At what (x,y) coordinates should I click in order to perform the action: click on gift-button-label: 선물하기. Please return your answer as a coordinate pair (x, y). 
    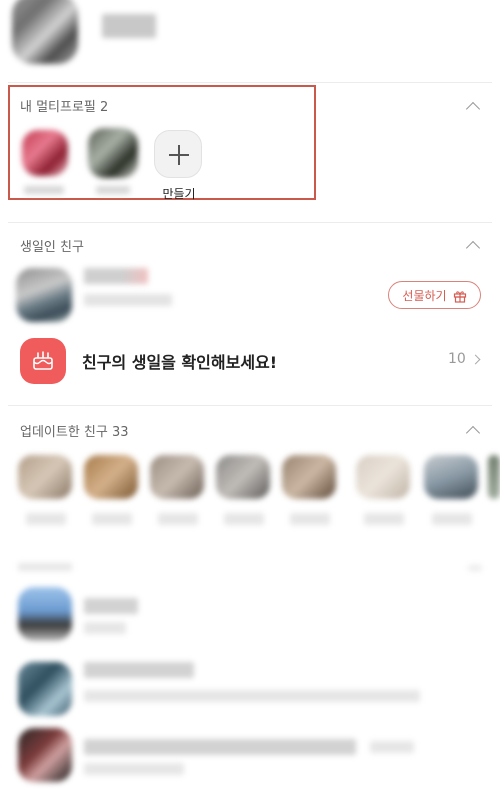
    Looking at the image, I should click on (424, 295).